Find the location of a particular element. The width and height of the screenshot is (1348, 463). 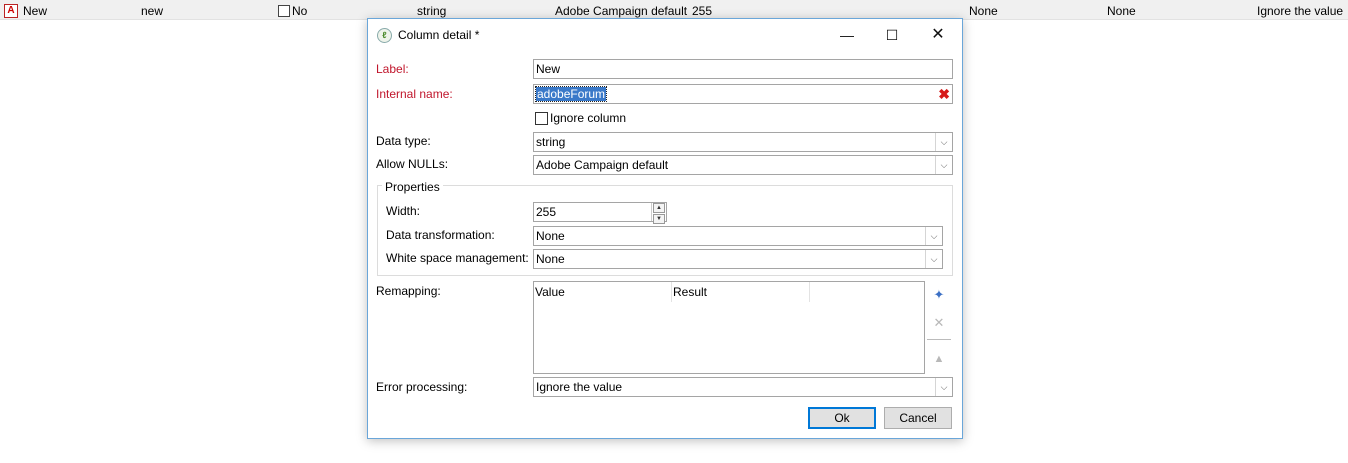

dialog-title: Column detail * is located at coordinates (439, 35).